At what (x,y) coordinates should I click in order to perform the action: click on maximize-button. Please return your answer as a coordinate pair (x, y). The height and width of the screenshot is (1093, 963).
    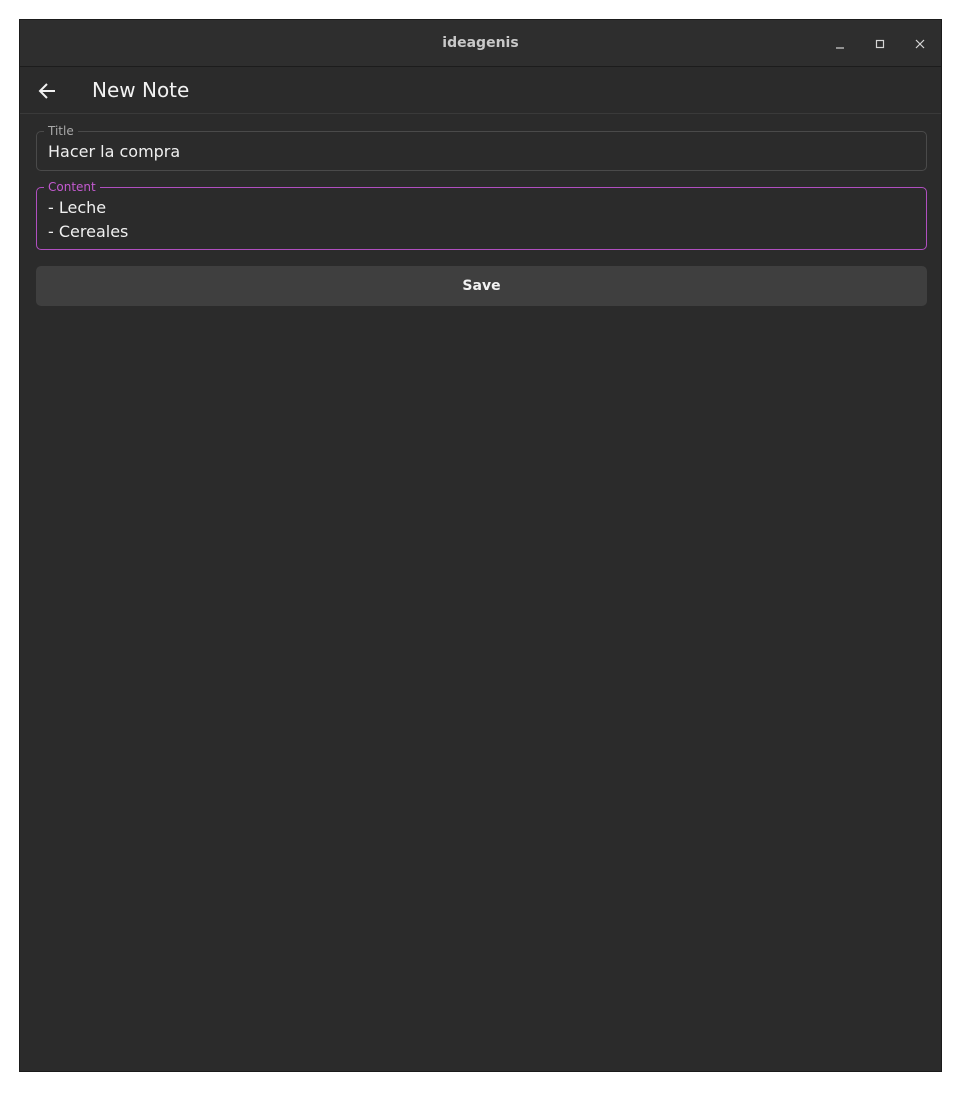
    Looking at the image, I should click on (880, 44).